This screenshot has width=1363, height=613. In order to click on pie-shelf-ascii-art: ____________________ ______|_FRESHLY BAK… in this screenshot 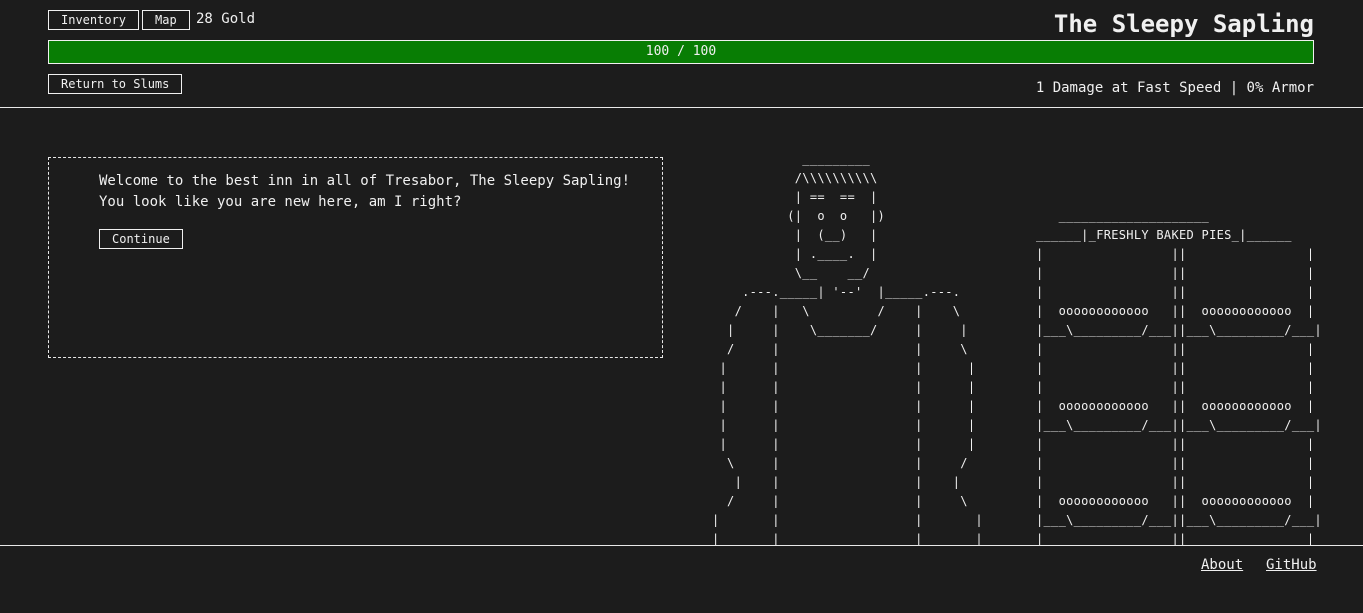, I will do `click(1179, 377)`.